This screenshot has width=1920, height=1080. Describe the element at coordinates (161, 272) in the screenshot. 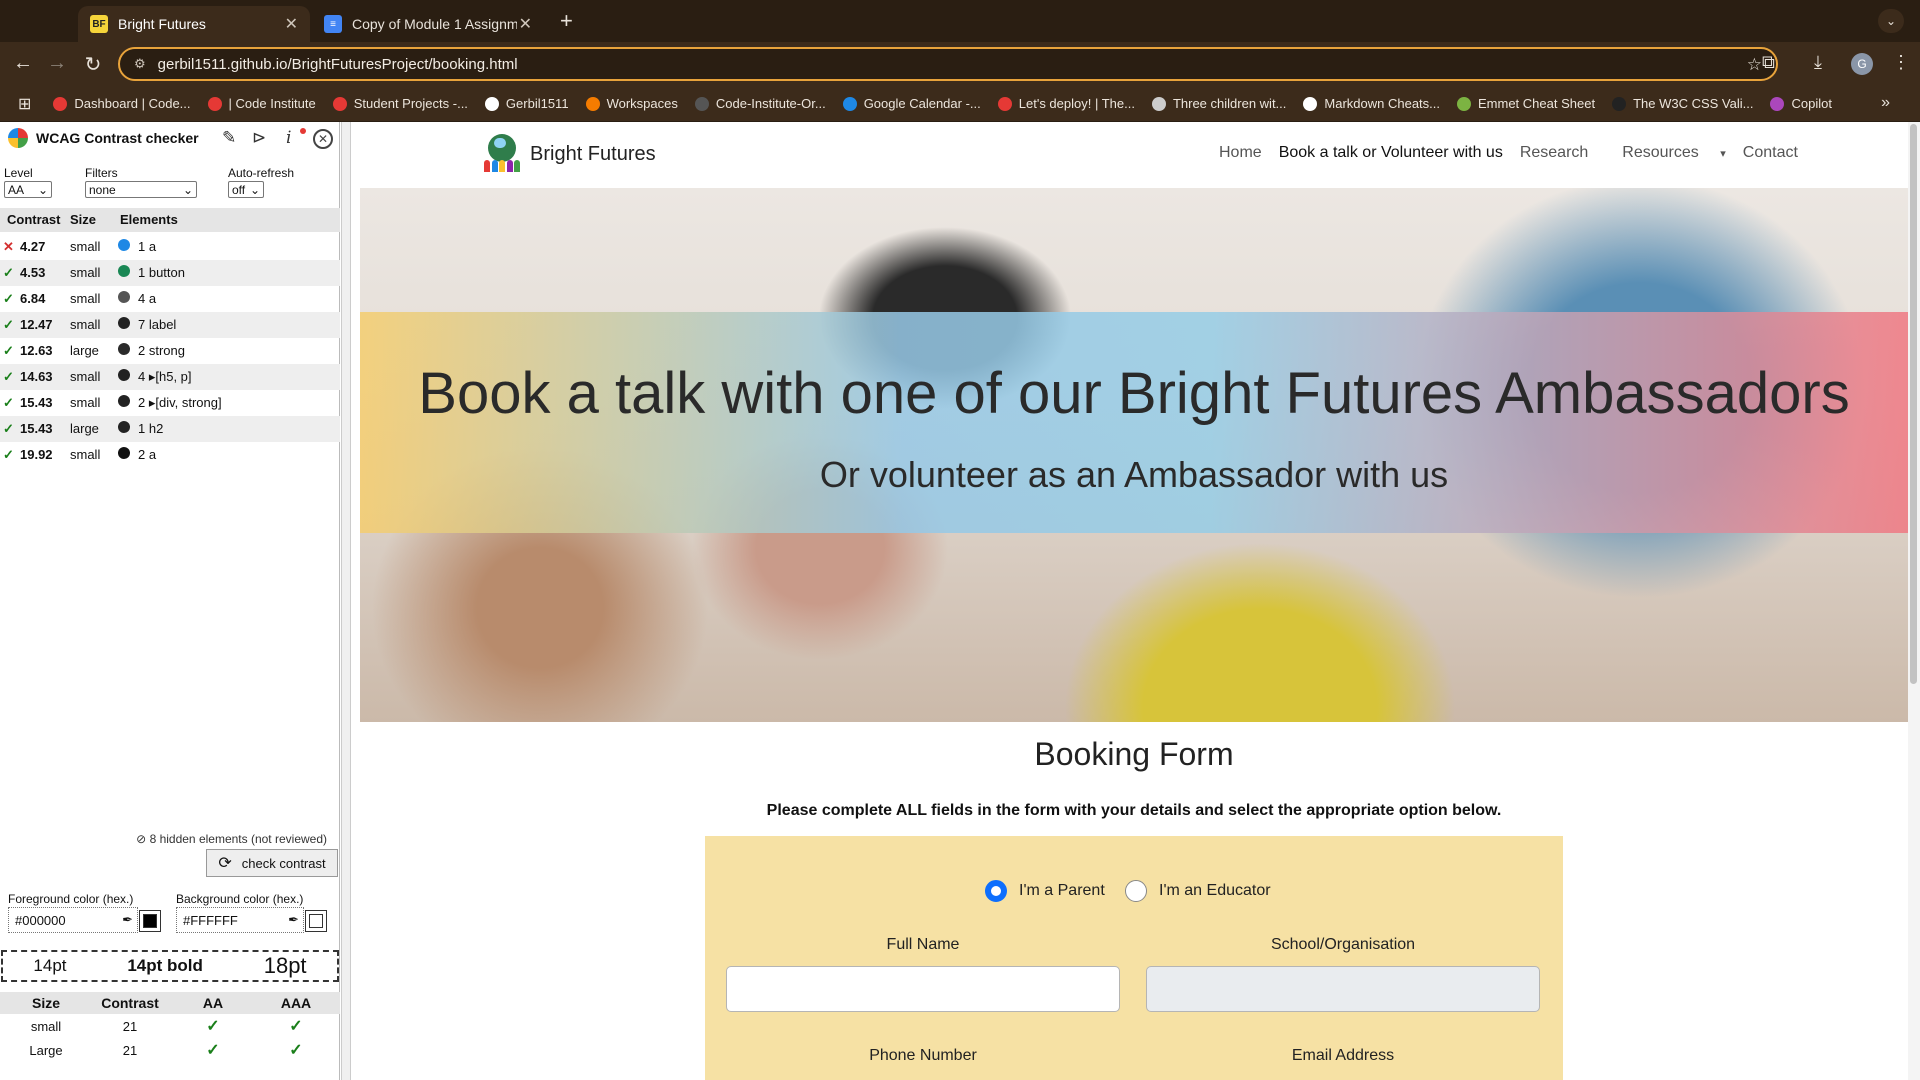

I see `elements-value: 1 button` at that location.